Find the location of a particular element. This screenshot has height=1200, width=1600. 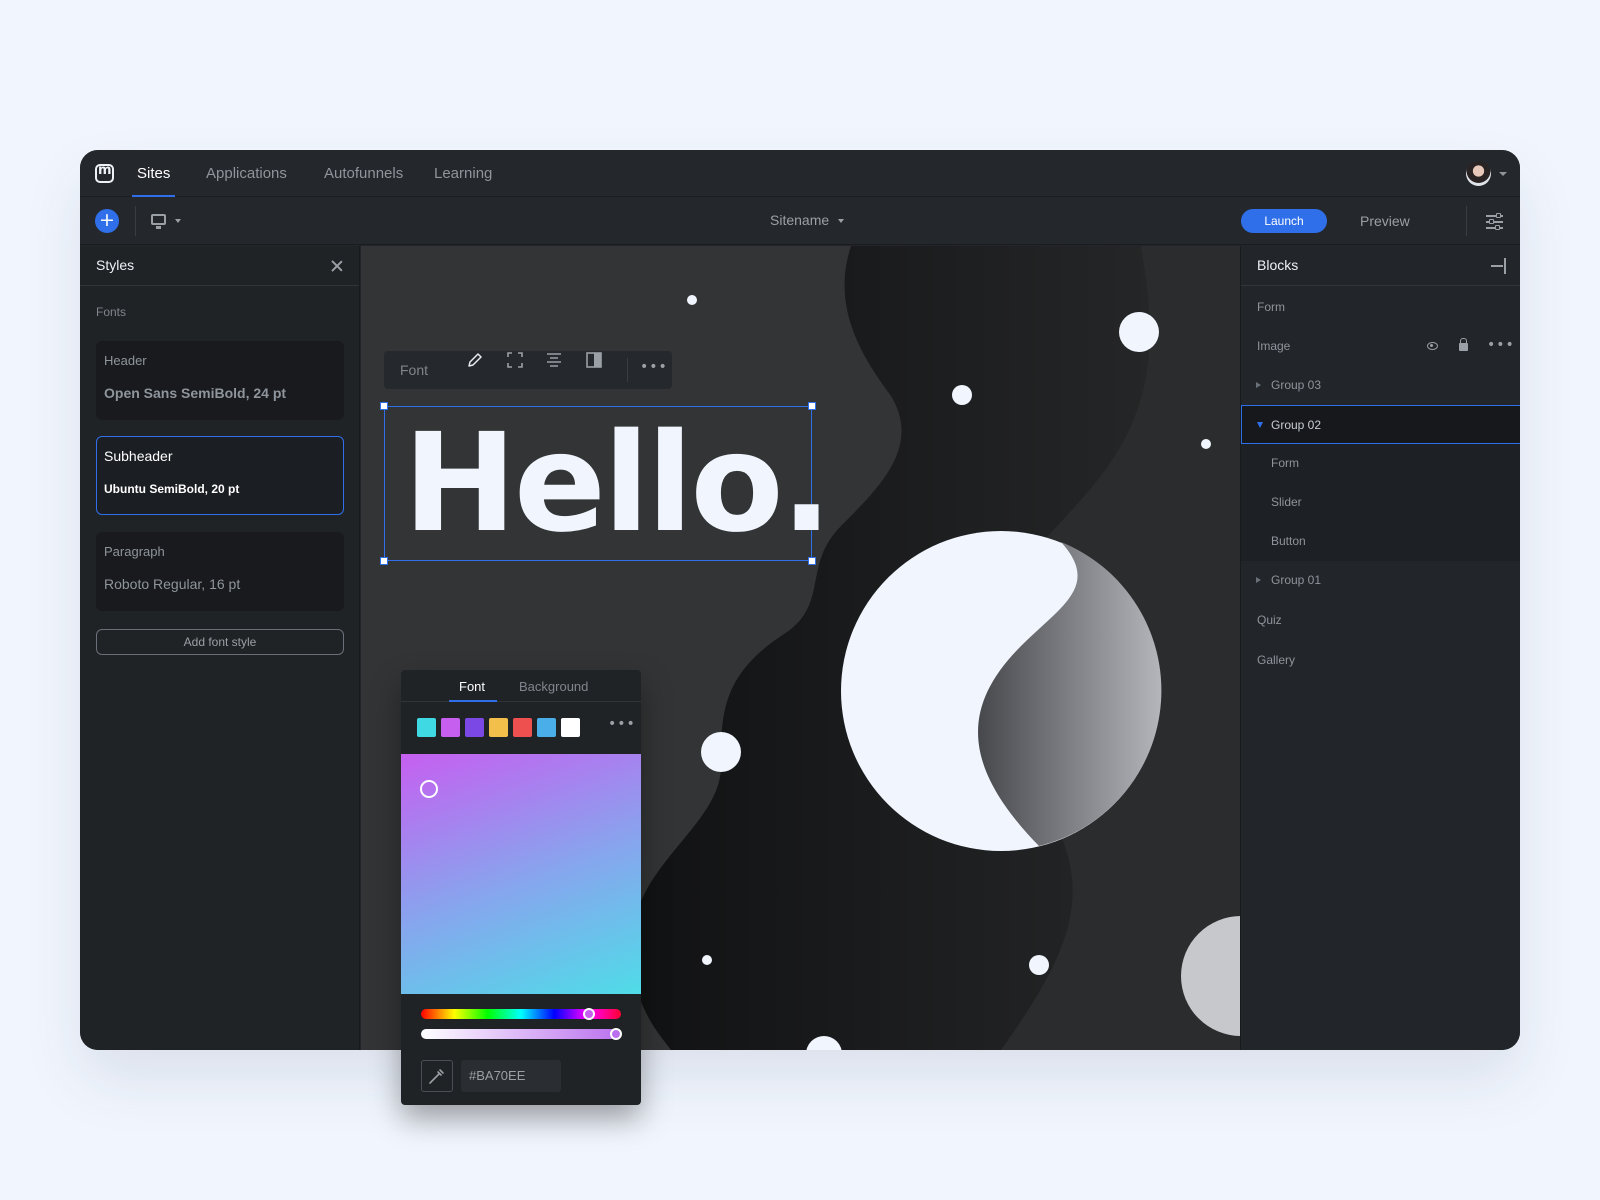

selected-text-element: Hello. is located at coordinates (606, 483).